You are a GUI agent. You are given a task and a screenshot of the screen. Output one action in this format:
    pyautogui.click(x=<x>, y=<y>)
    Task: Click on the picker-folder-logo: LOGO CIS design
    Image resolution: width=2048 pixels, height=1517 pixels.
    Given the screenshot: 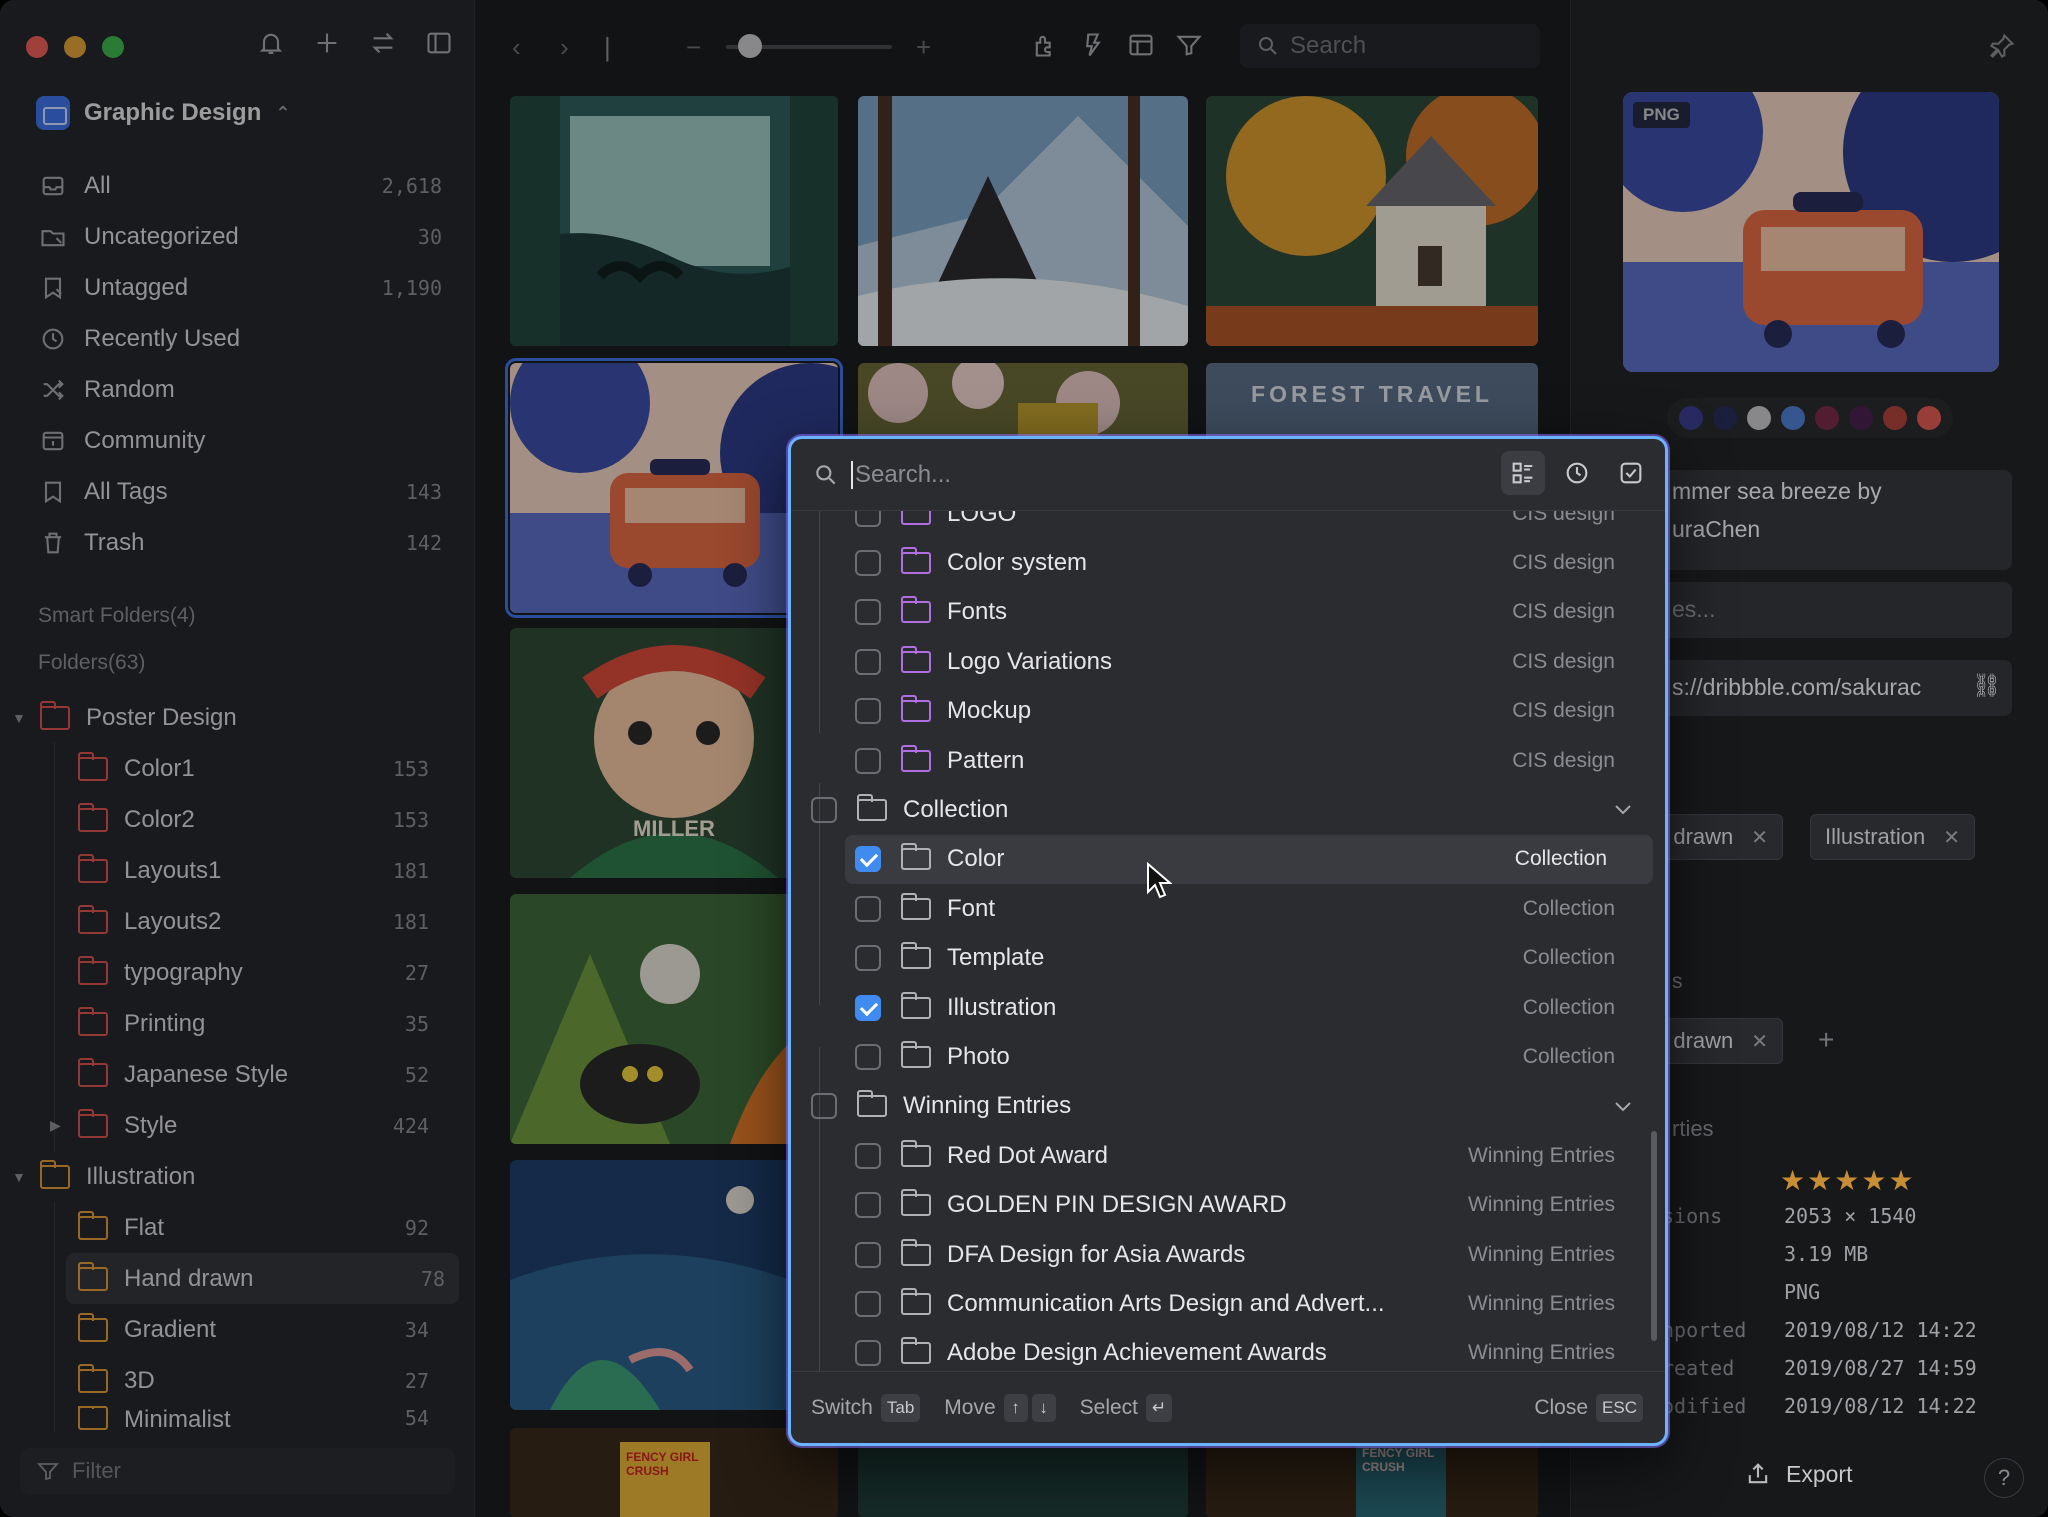 What is the action you would take?
    pyautogui.click(x=1228, y=524)
    